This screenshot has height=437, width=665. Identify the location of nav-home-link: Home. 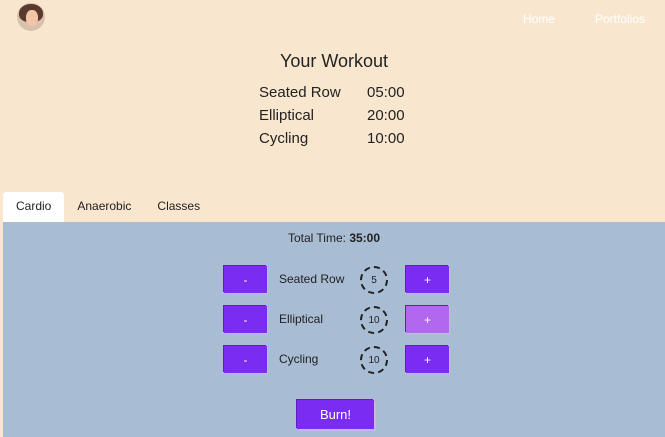
(539, 19).